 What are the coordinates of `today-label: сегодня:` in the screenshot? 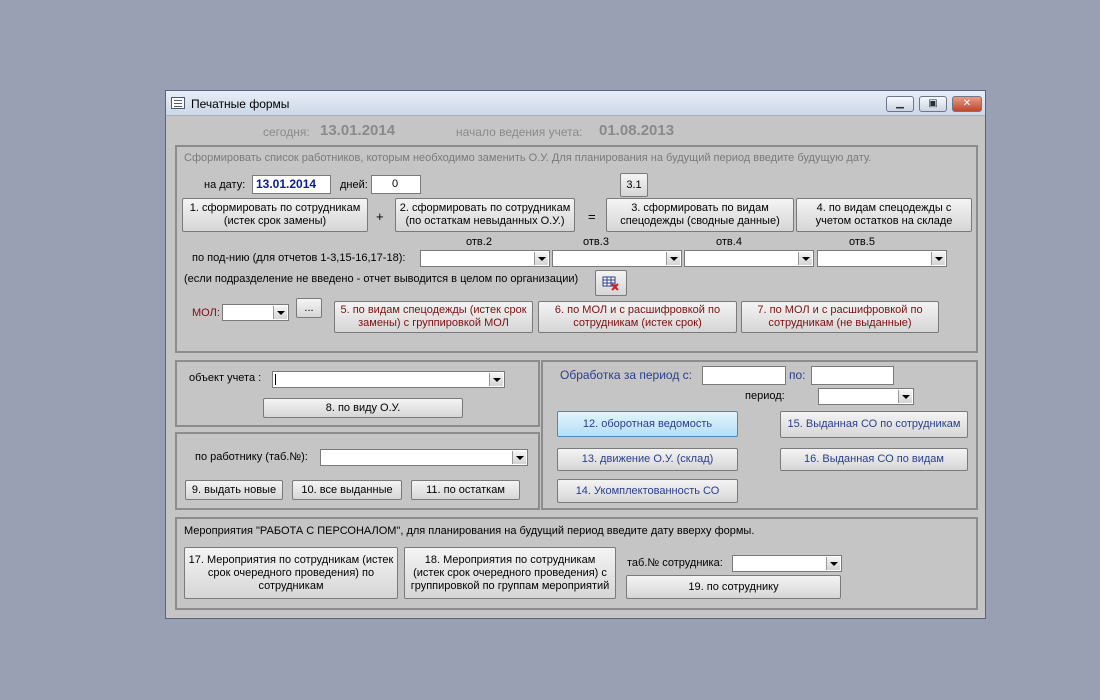 It's located at (286, 132).